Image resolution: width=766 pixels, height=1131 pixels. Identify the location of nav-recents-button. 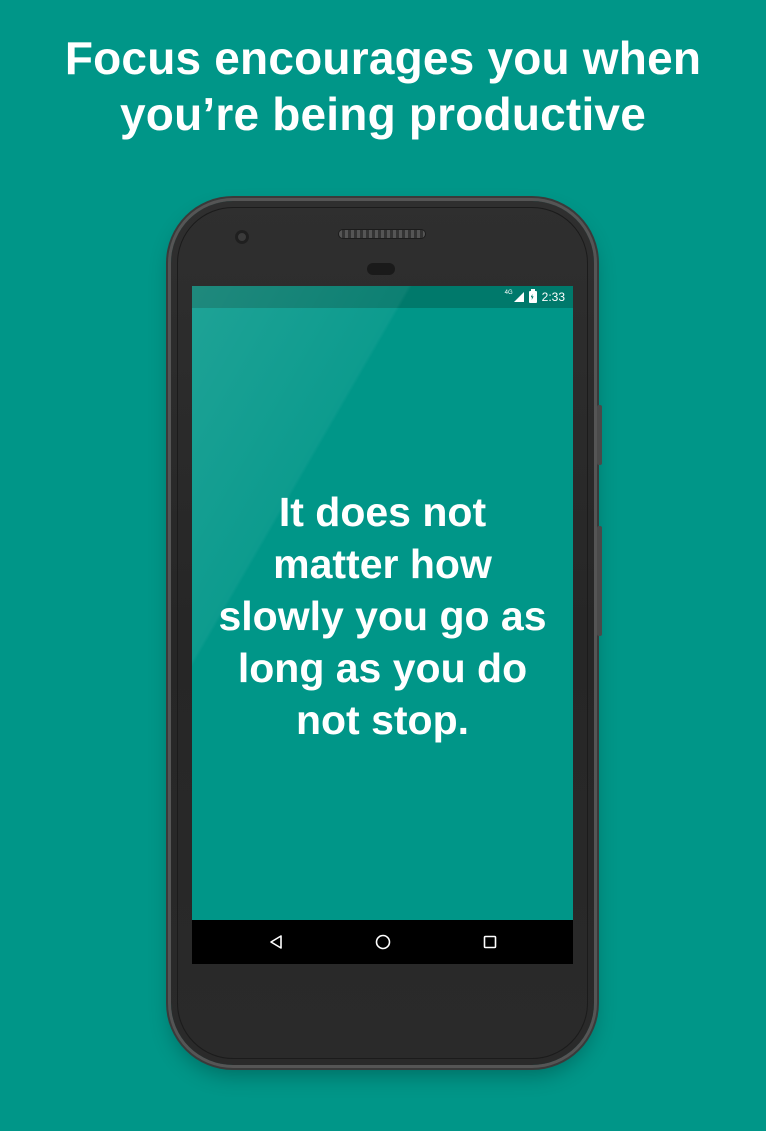
(490, 942).